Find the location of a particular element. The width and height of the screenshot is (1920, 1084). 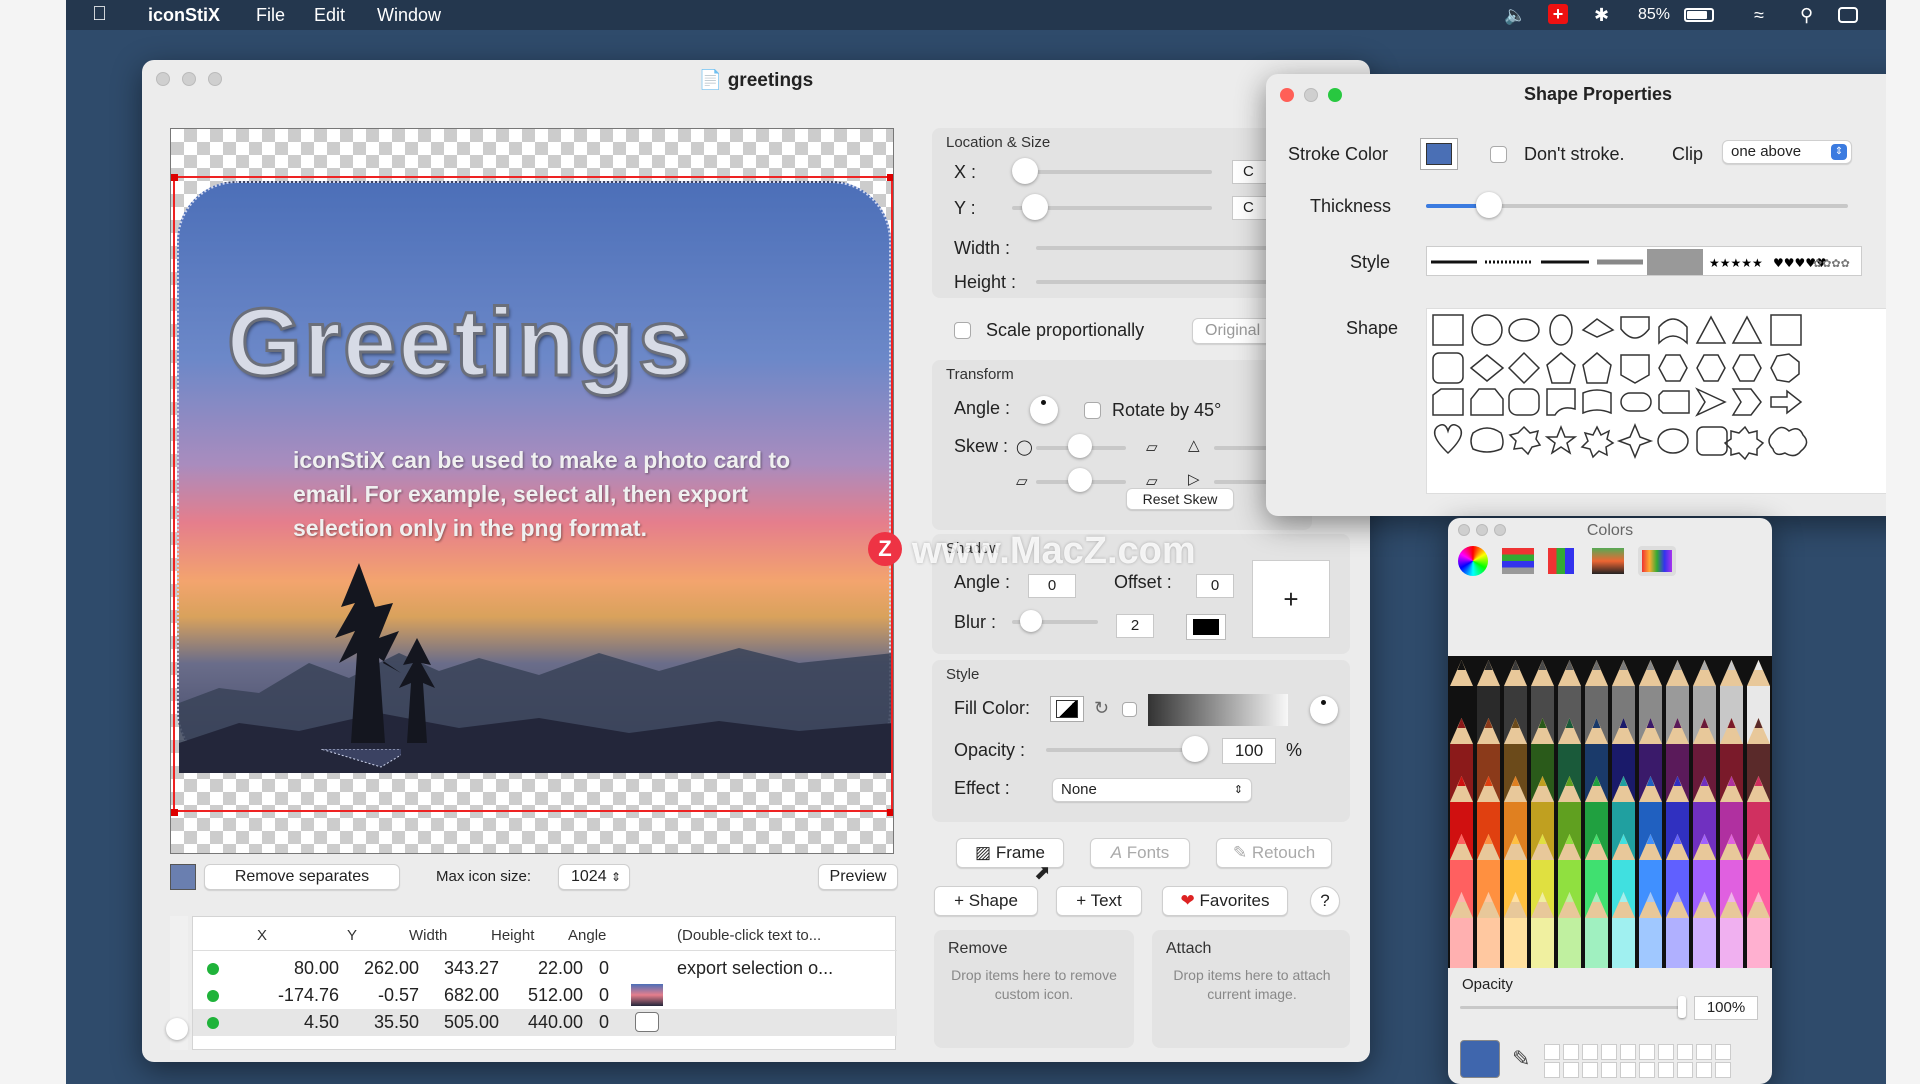

favorites-button: ❤ Favorites is located at coordinates (1225, 901).